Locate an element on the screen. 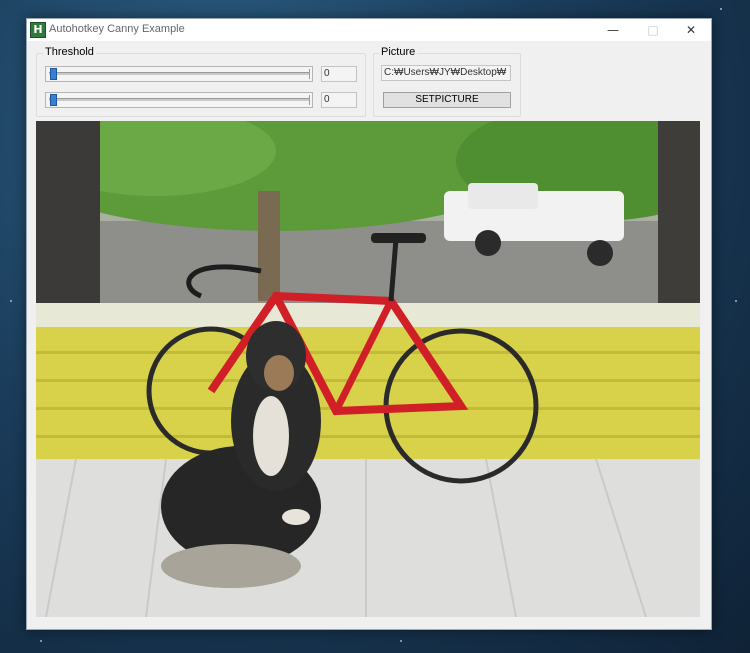  window-title: Autohotkey Canny Example is located at coordinates (117, 29).